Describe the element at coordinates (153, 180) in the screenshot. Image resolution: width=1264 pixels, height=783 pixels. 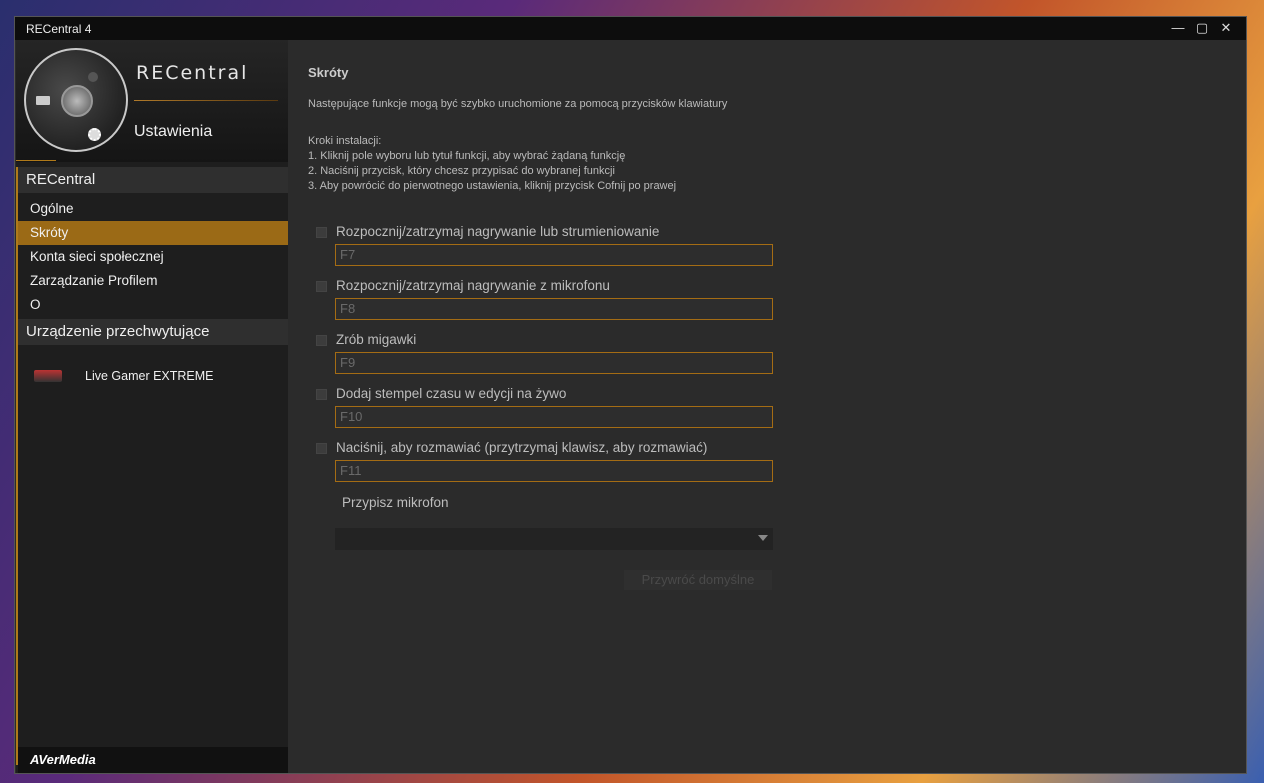
I see `section-recentral: RECentral` at that location.